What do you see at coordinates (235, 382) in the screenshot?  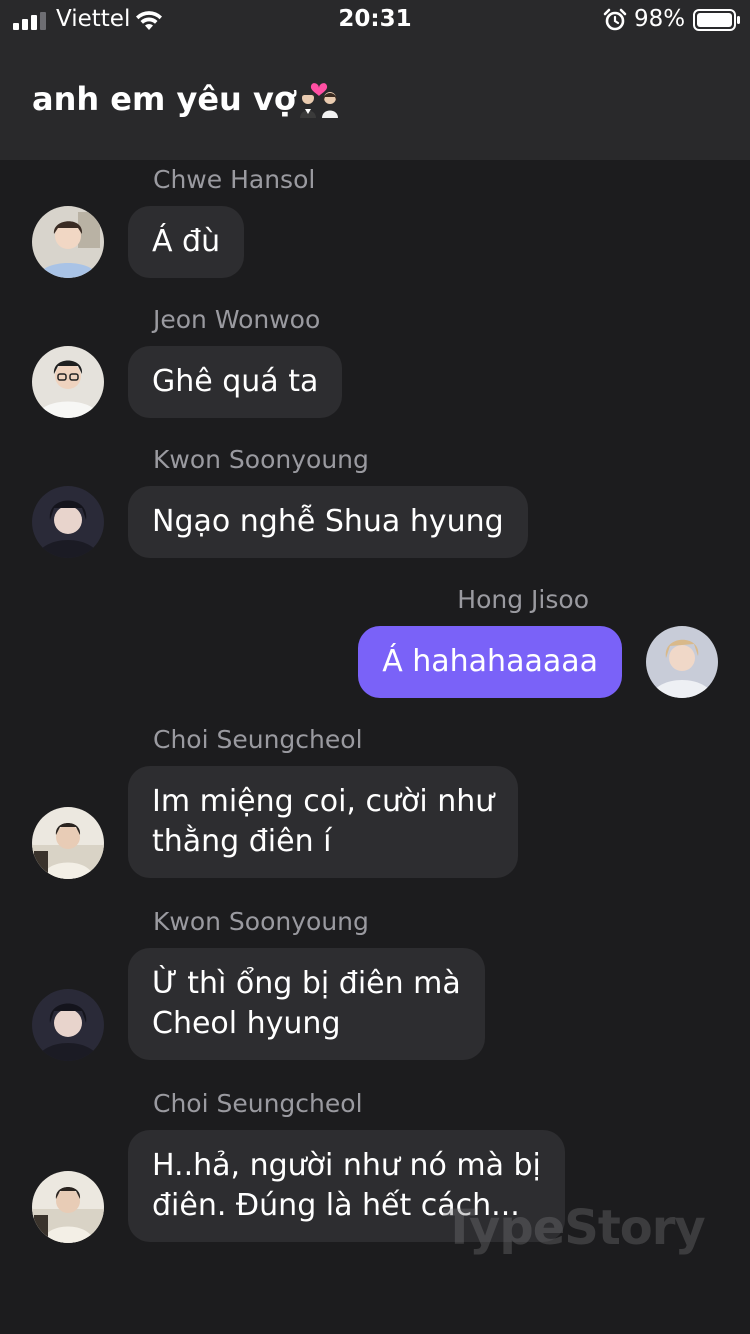 I see `message-bubble: Ghê quá ta` at bounding box center [235, 382].